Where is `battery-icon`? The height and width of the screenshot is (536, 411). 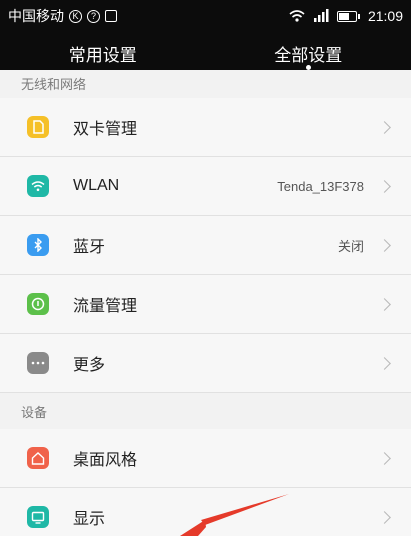
battery-icon is located at coordinates (348, 16).